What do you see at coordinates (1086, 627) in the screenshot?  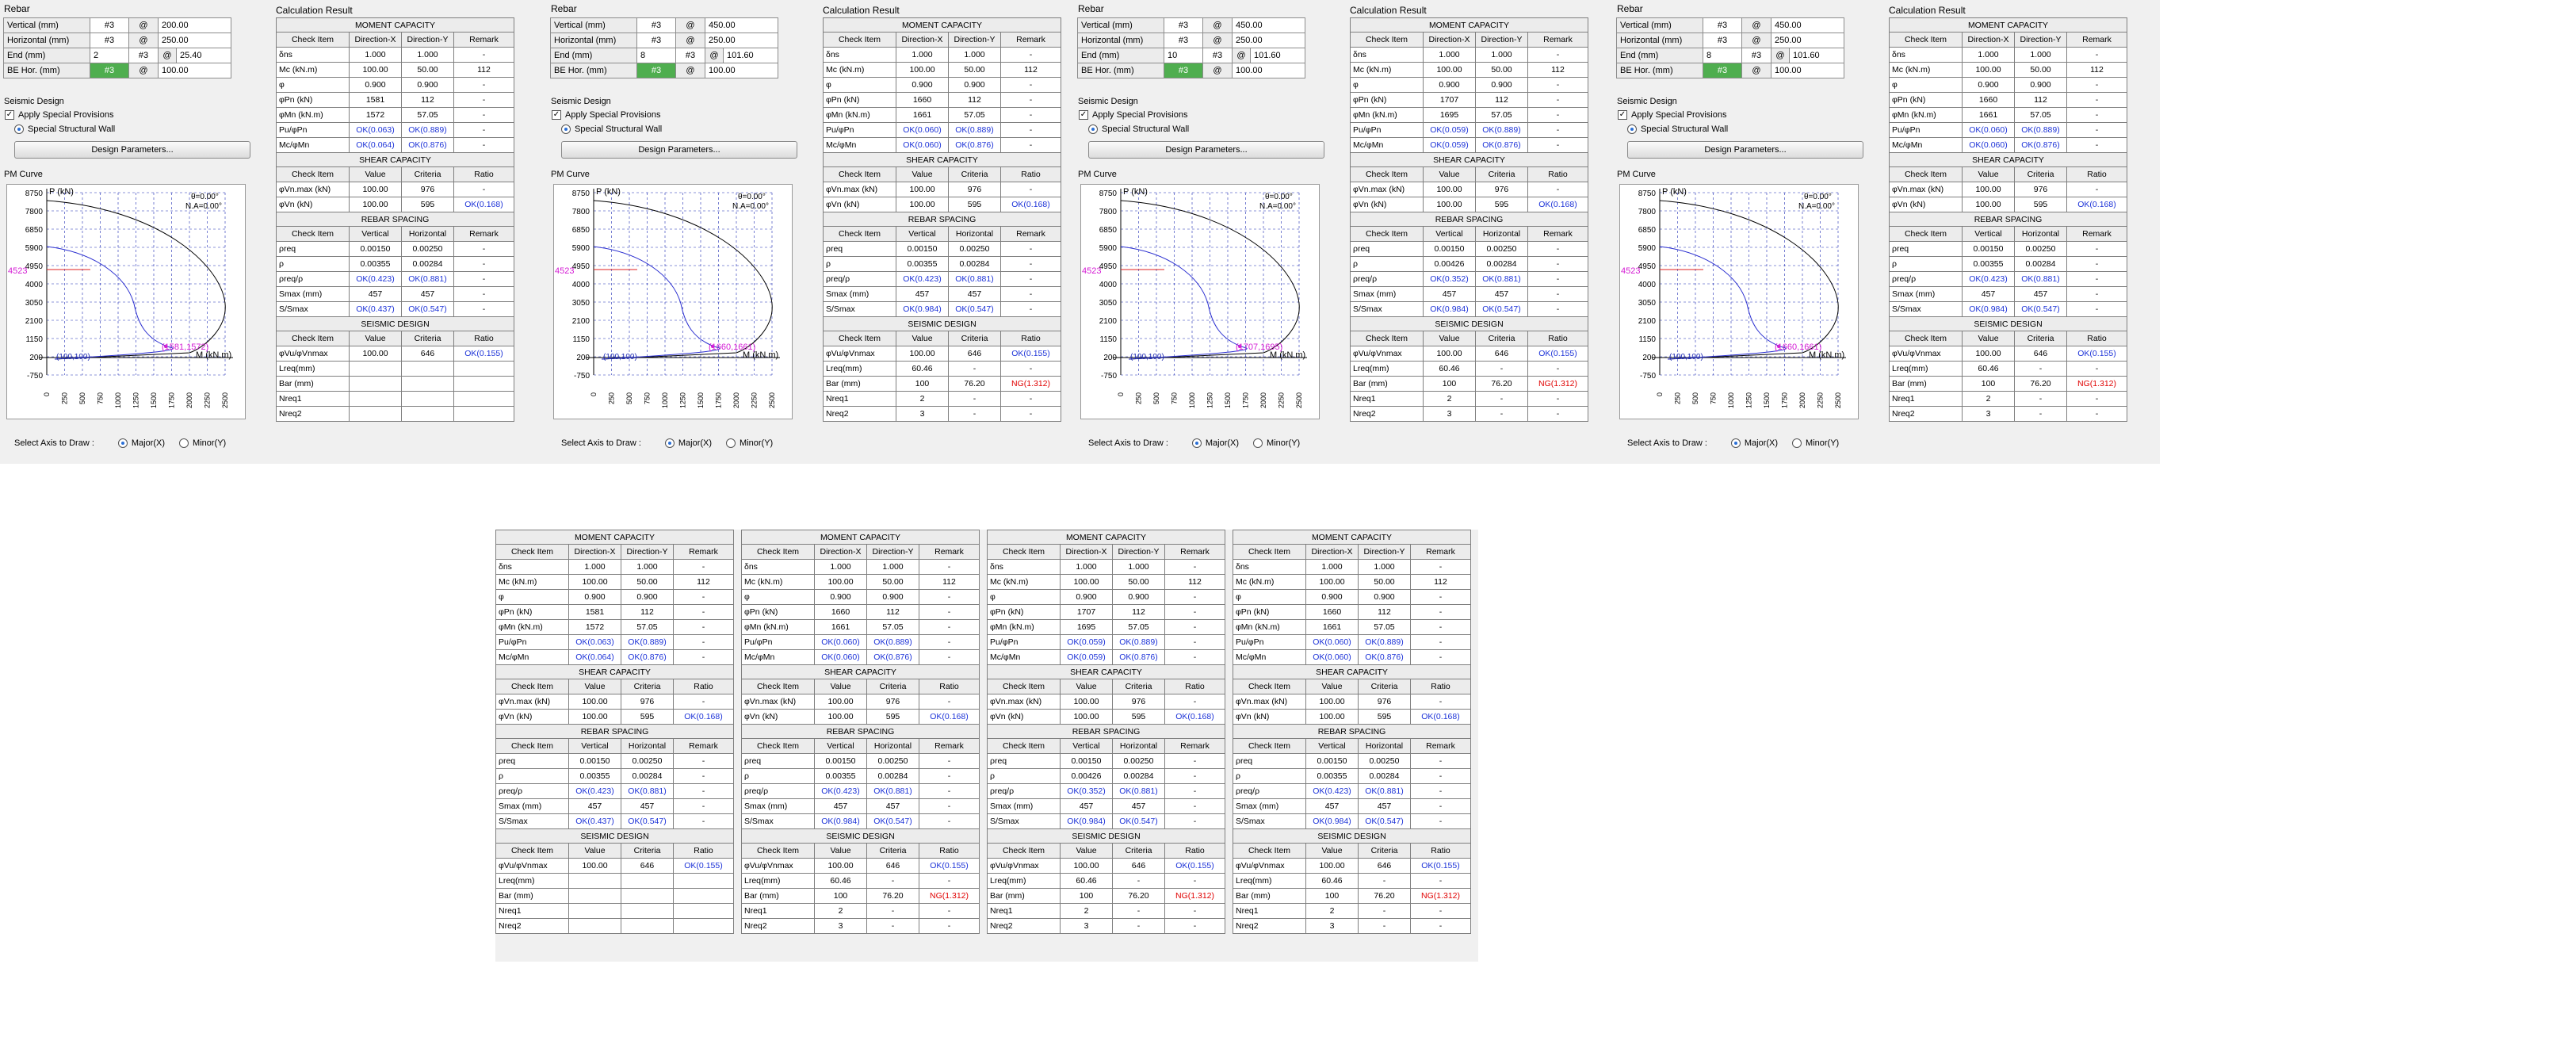 I see `value-cell: 1695` at bounding box center [1086, 627].